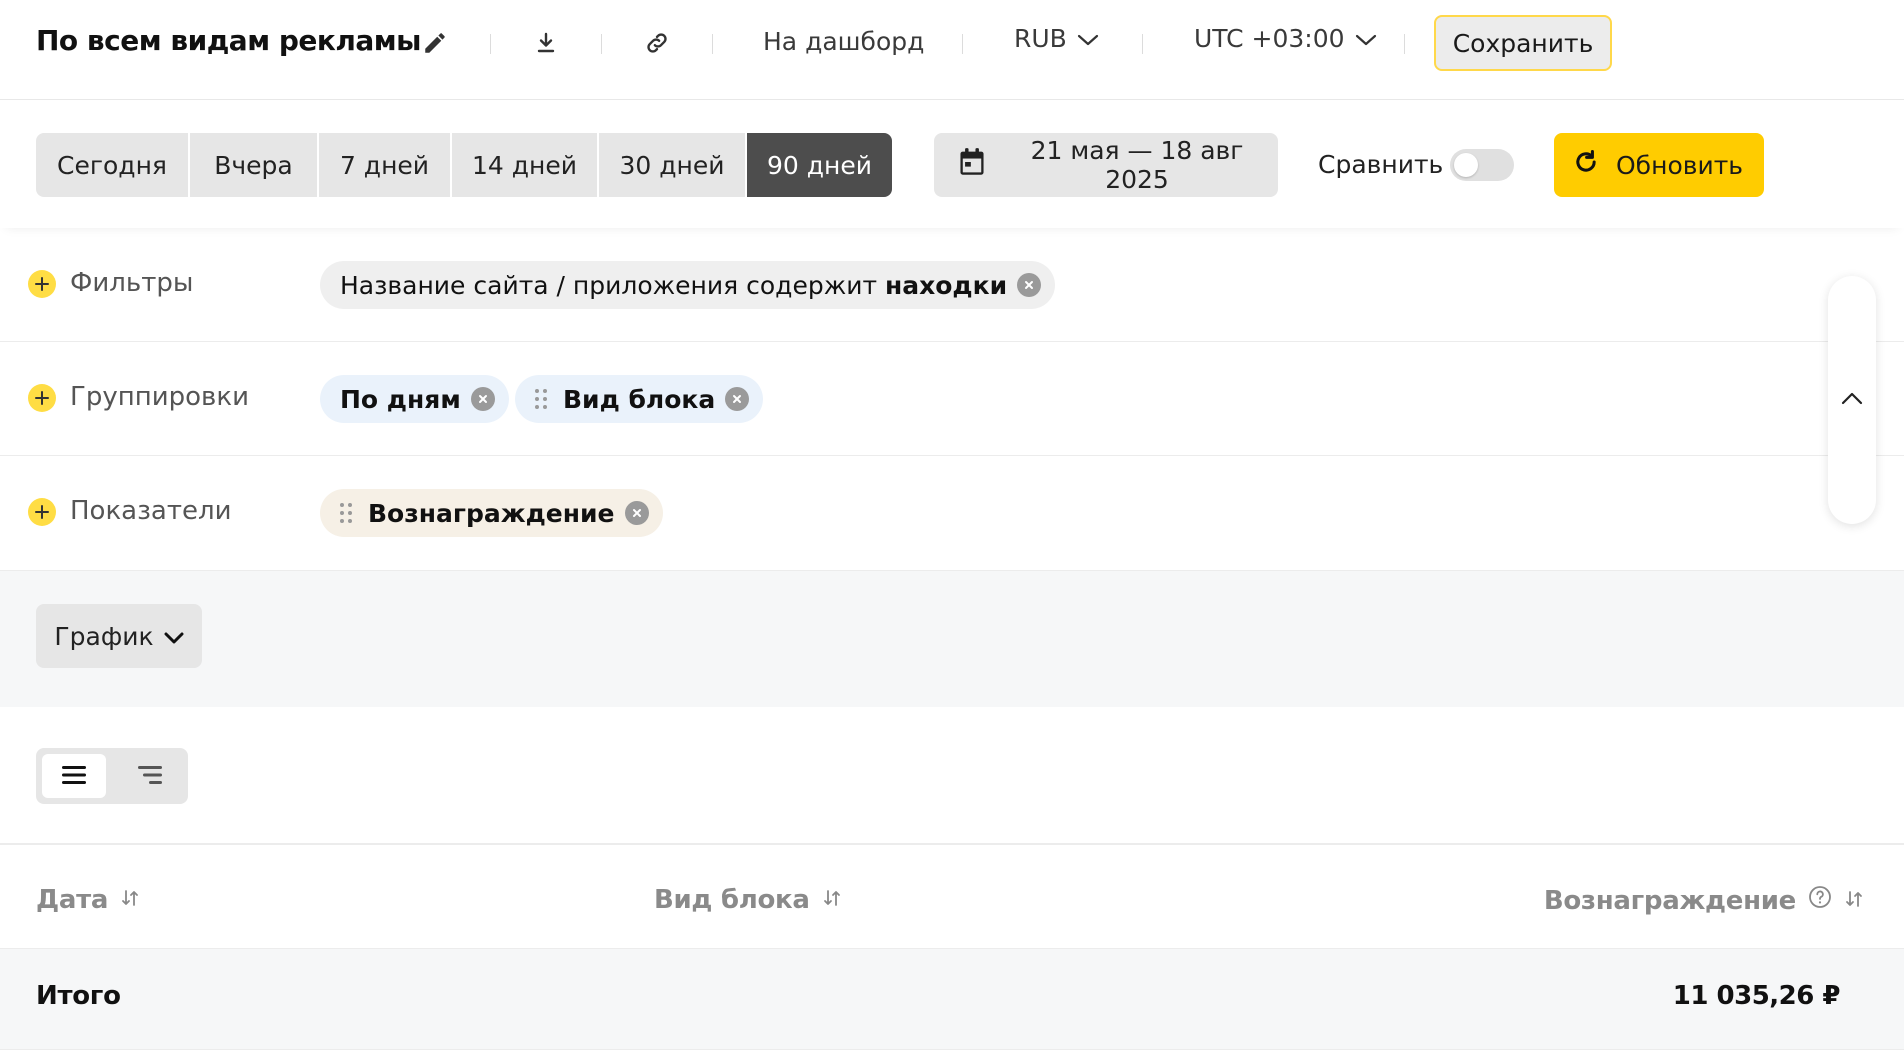 This screenshot has width=1904, height=1050. Describe the element at coordinates (132, 283) in the screenshot. I see `filters-label: Фильтры` at that location.